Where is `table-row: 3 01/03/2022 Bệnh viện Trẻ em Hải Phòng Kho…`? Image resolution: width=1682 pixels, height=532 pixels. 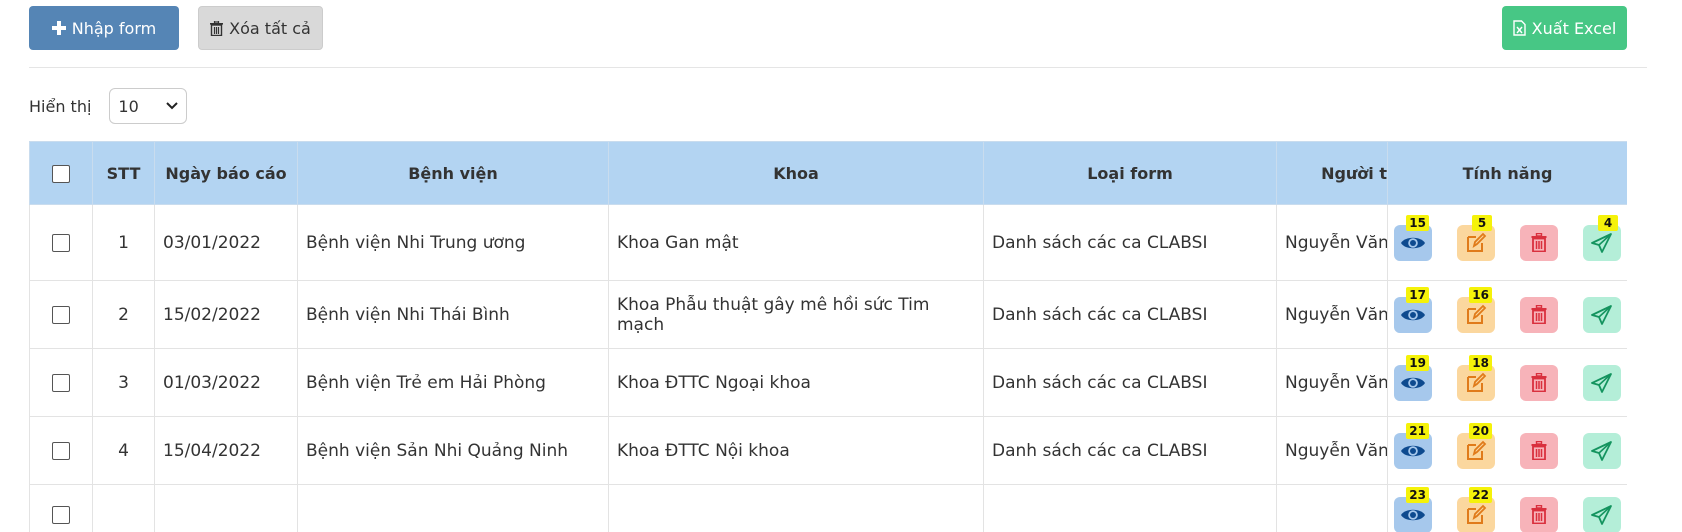 table-row: 3 01/03/2022 Bệnh viện Trẻ em Hải Phòng Kho… is located at coordinates (828, 382).